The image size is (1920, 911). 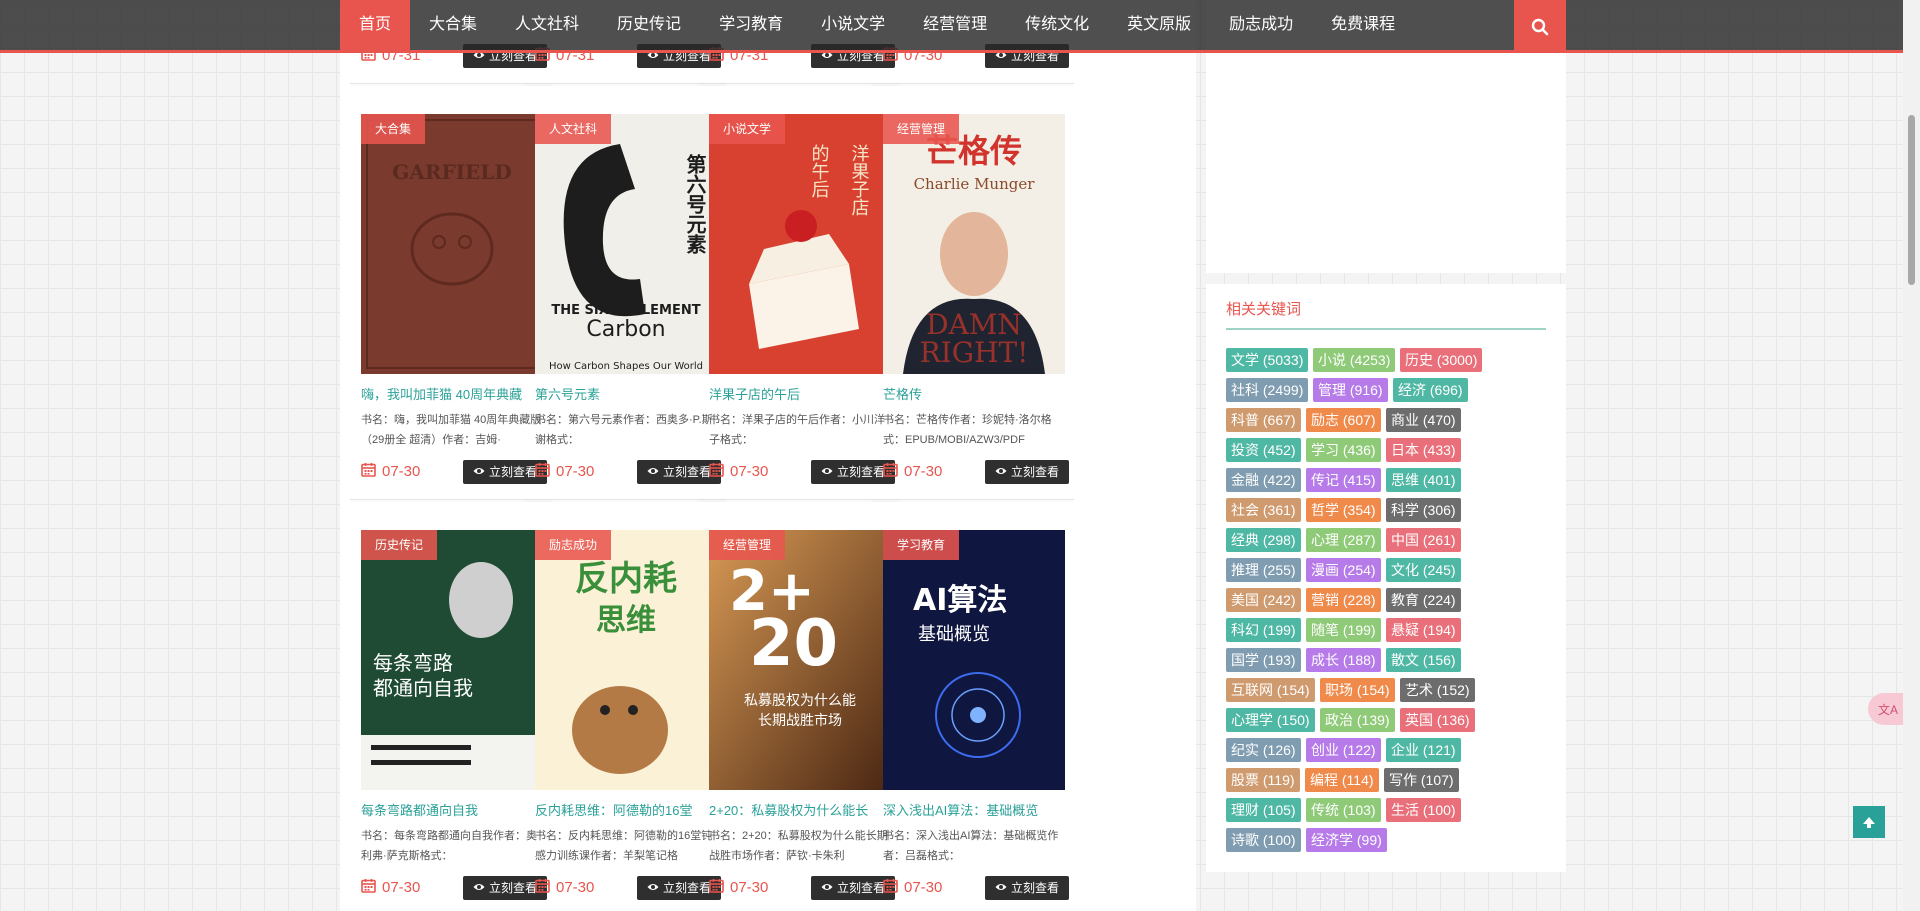 What do you see at coordinates (1437, 720) in the screenshot?
I see `keyword-tag: 英国 (136)` at bounding box center [1437, 720].